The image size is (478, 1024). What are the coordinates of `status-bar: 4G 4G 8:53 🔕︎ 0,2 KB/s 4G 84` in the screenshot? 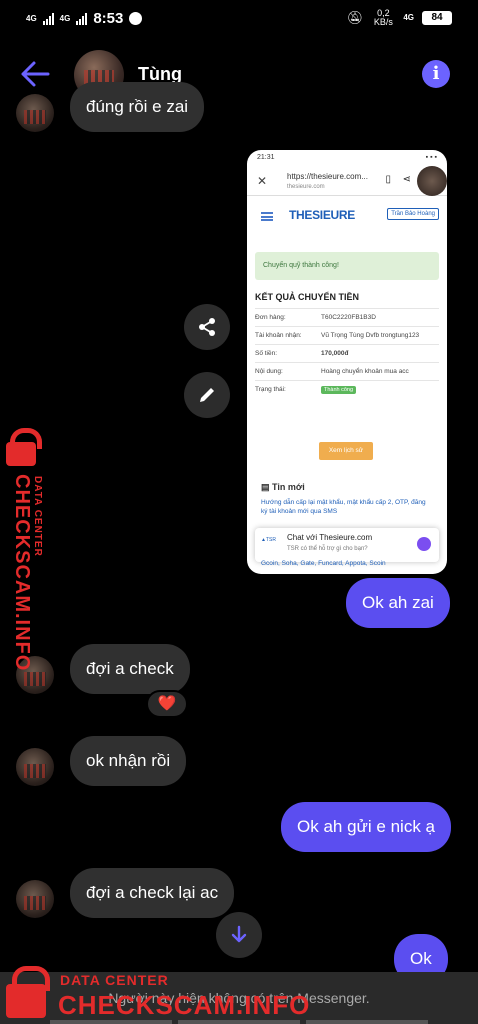 It's located at (239, 18).